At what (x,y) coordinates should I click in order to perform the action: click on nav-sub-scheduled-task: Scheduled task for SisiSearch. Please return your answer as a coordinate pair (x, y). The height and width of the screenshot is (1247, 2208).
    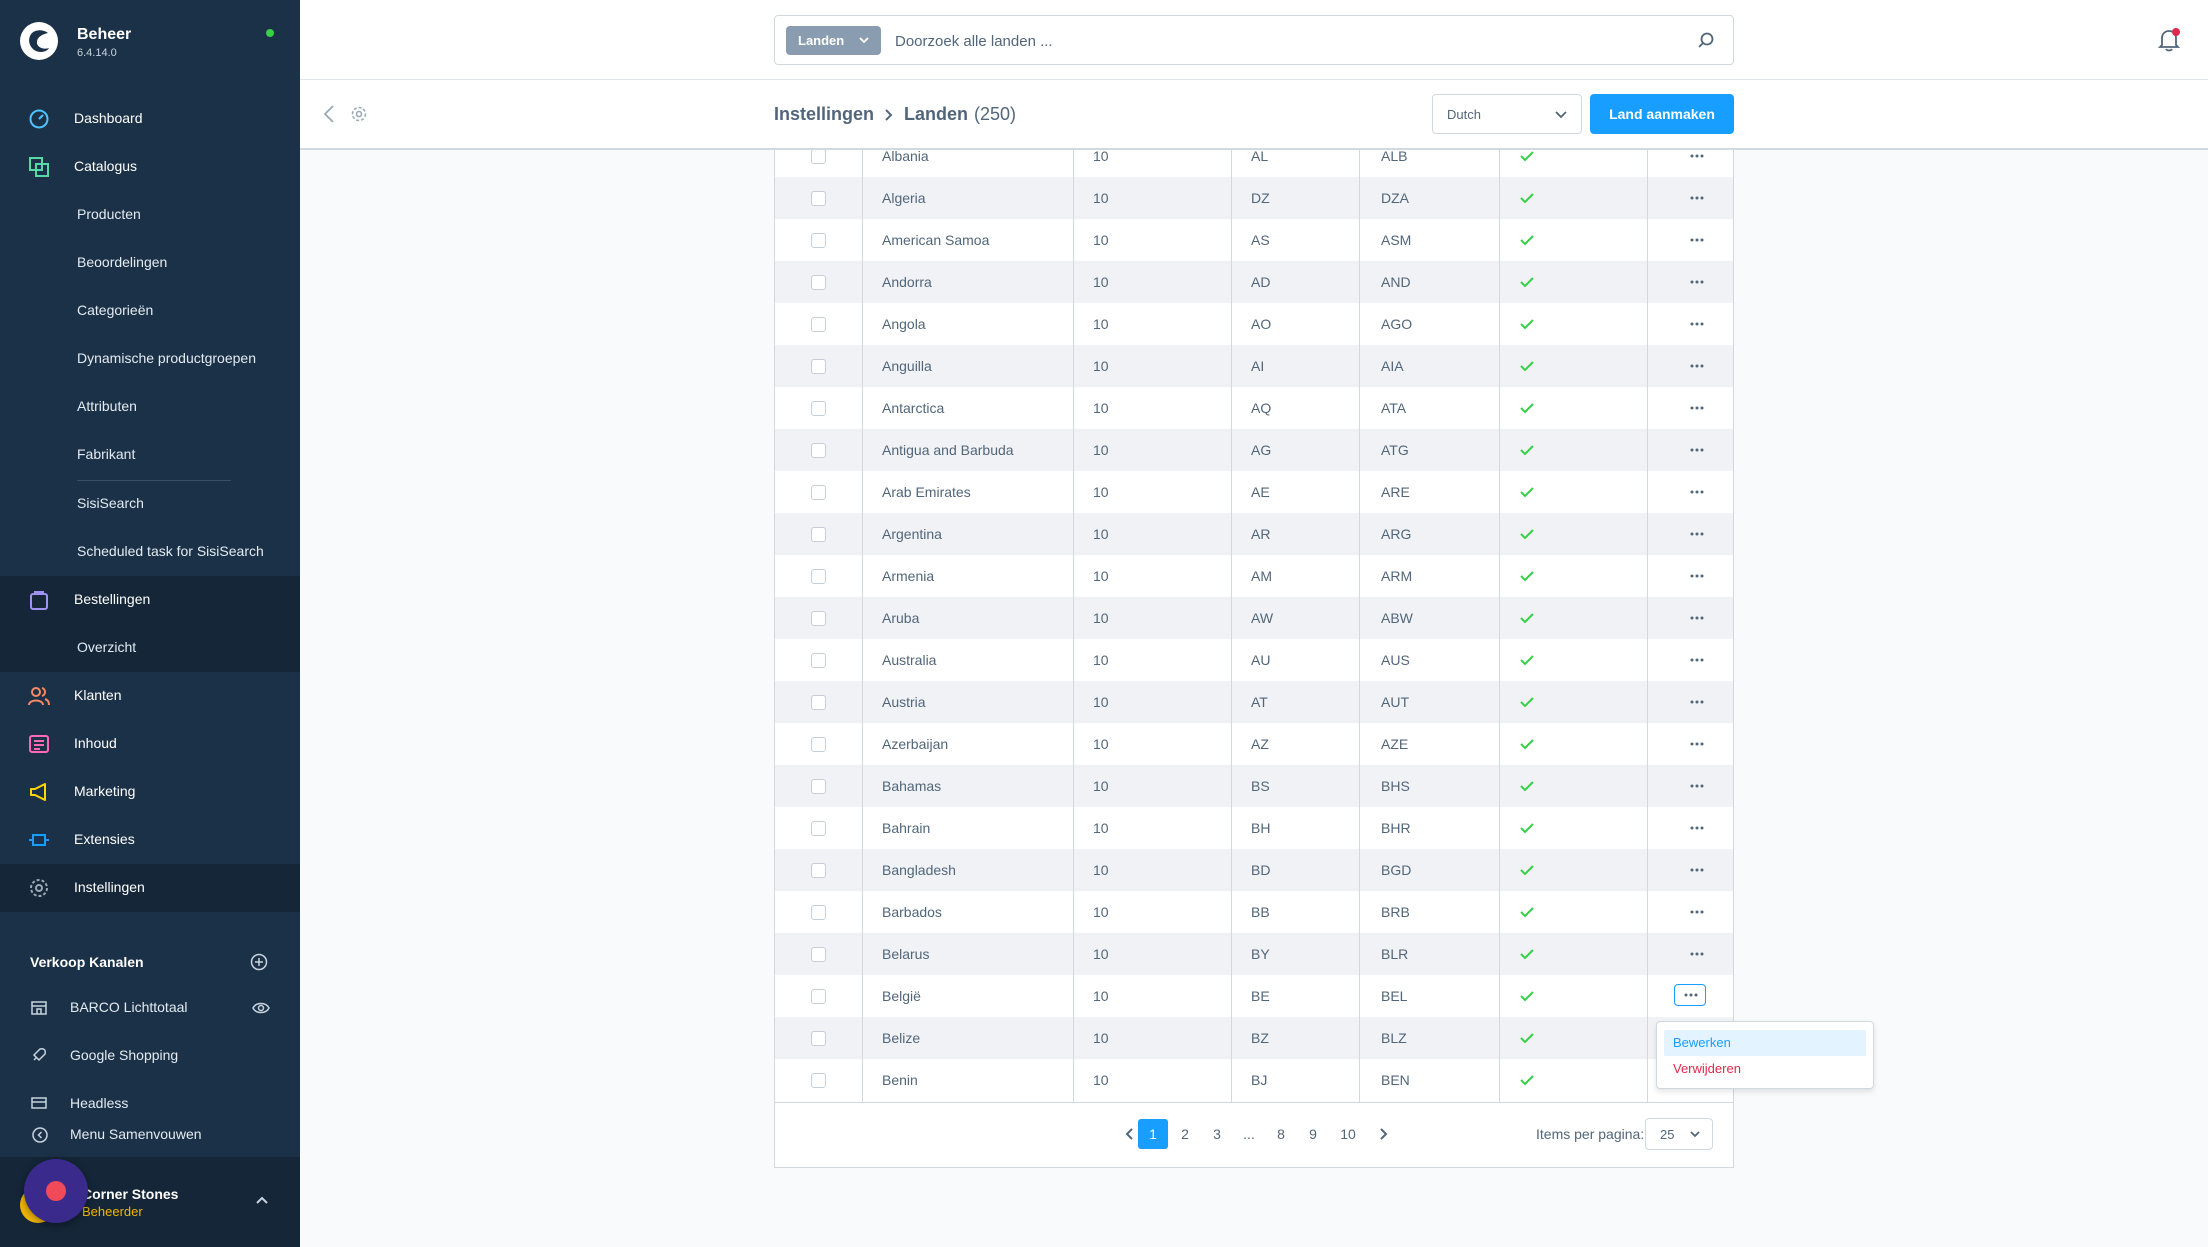
    Looking at the image, I should click on (150, 552).